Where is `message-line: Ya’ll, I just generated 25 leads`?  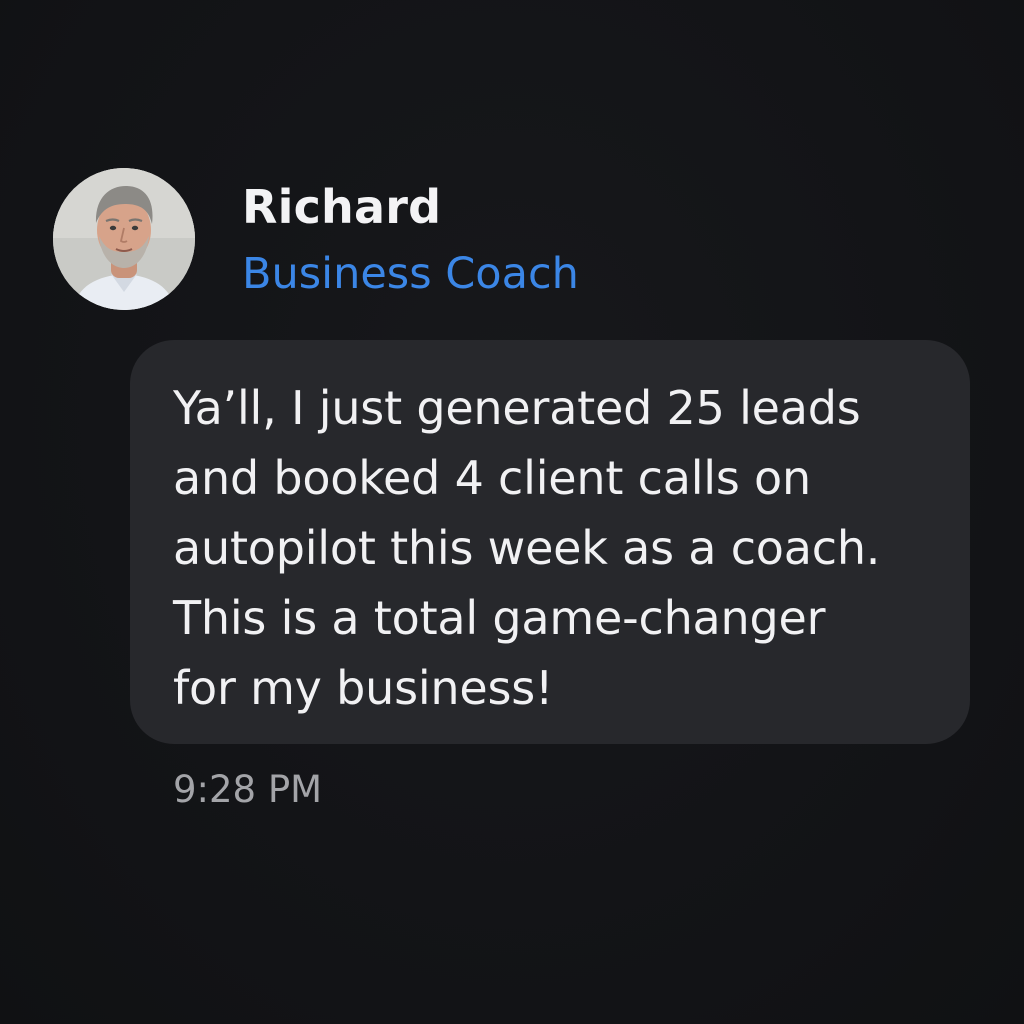
message-line: Ya’ll, I just generated 25 leads is located at coordinates (517, 408).